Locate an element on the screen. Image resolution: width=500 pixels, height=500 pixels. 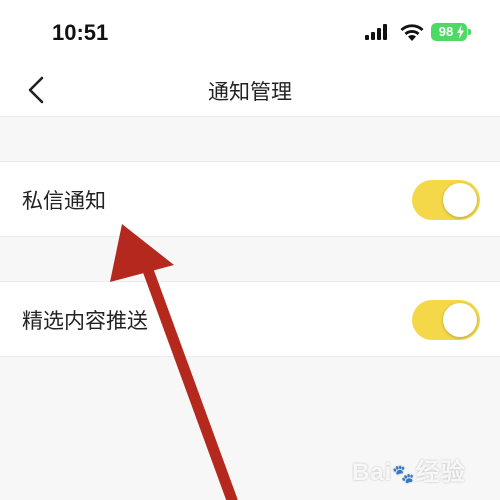
setting-label: 精选内容推送 is located at coordinates (85, 321).